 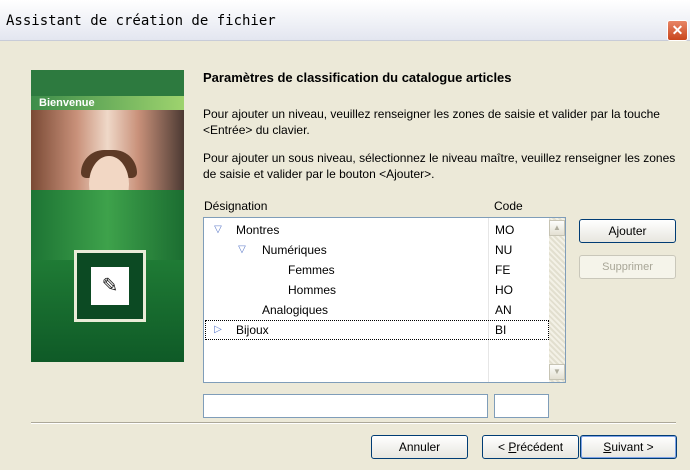 What do you see at coordinates (508, 206) in the screenshot?
I see `column-header-code: Code` at bounding box center [508, 206].